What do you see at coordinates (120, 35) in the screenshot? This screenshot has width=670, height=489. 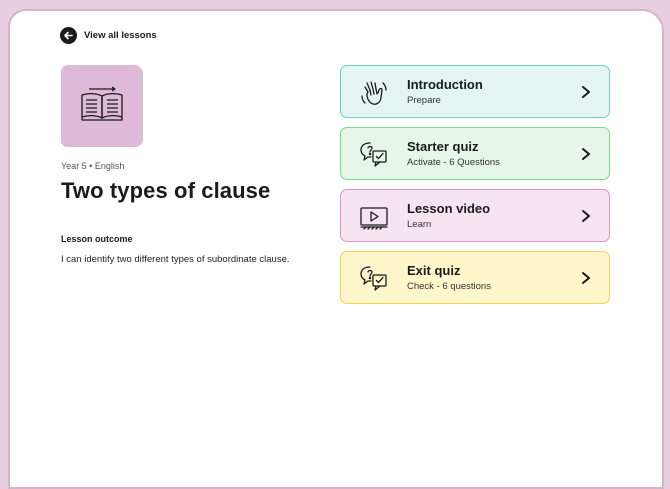 I see `view-all-lessons-label: View all lessons` at bounding box center [120, 35].